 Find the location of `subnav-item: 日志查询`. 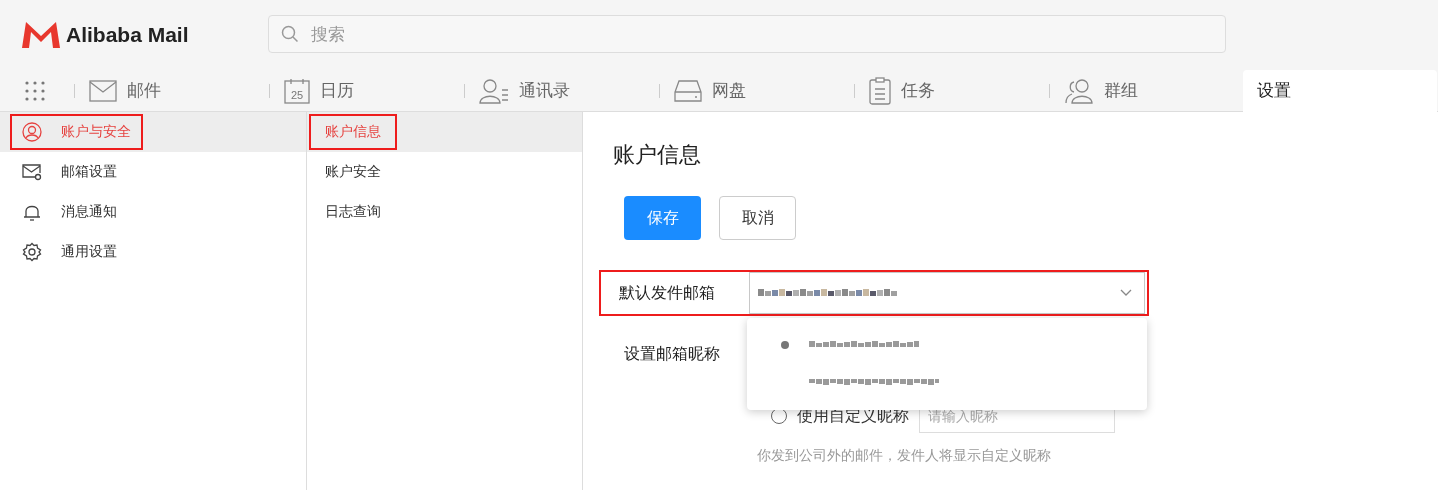

subnav-item: 日志查询 is located at coordinates (444, 212).